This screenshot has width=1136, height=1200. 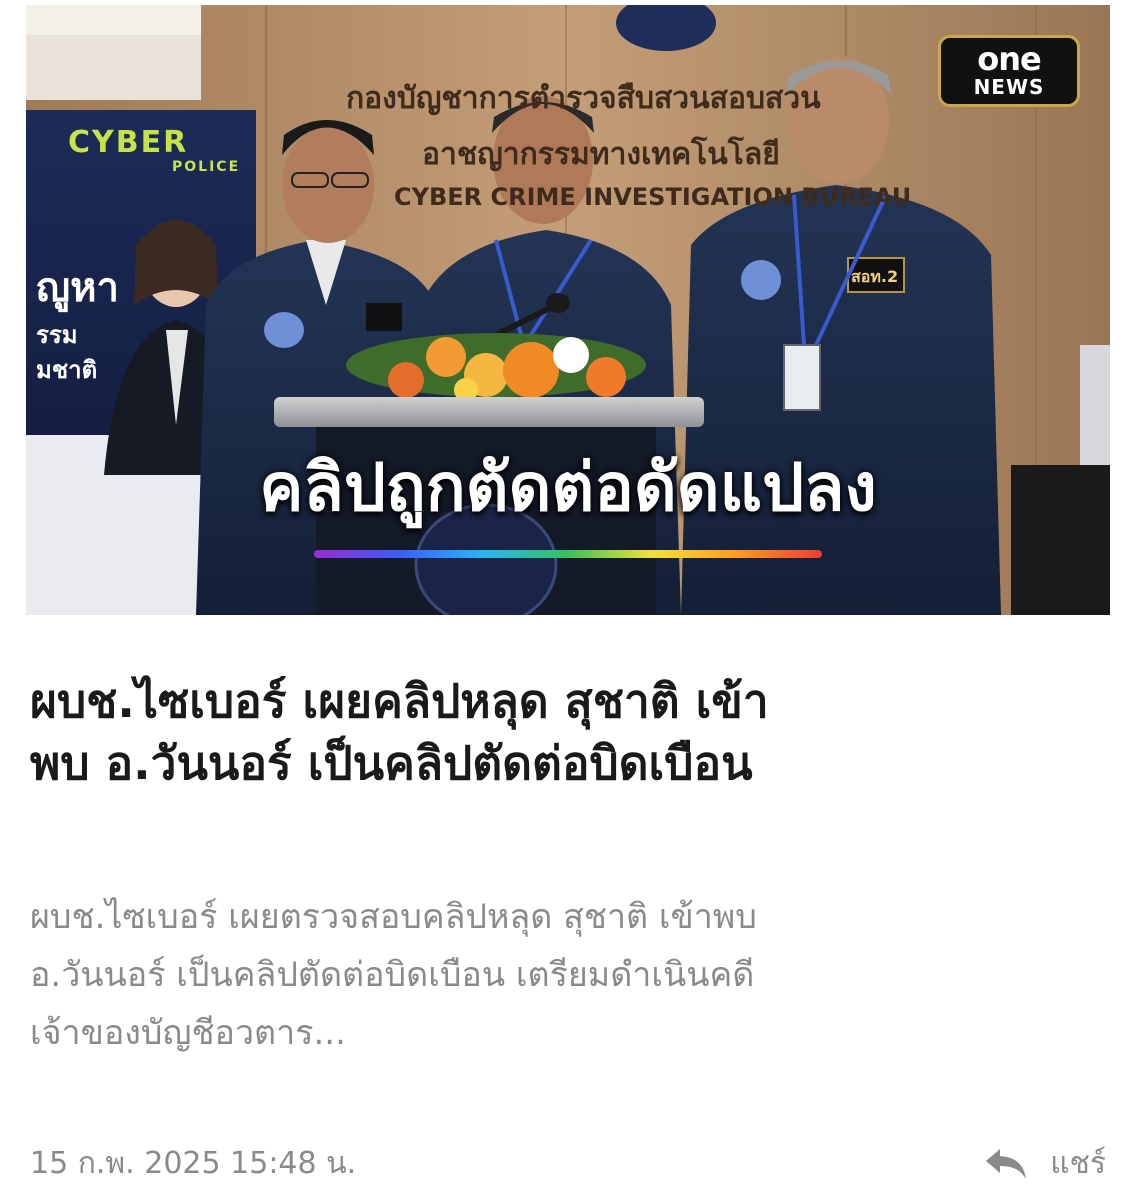 I want to click on share-arrow-icon, so click(x=1006, y=1164).